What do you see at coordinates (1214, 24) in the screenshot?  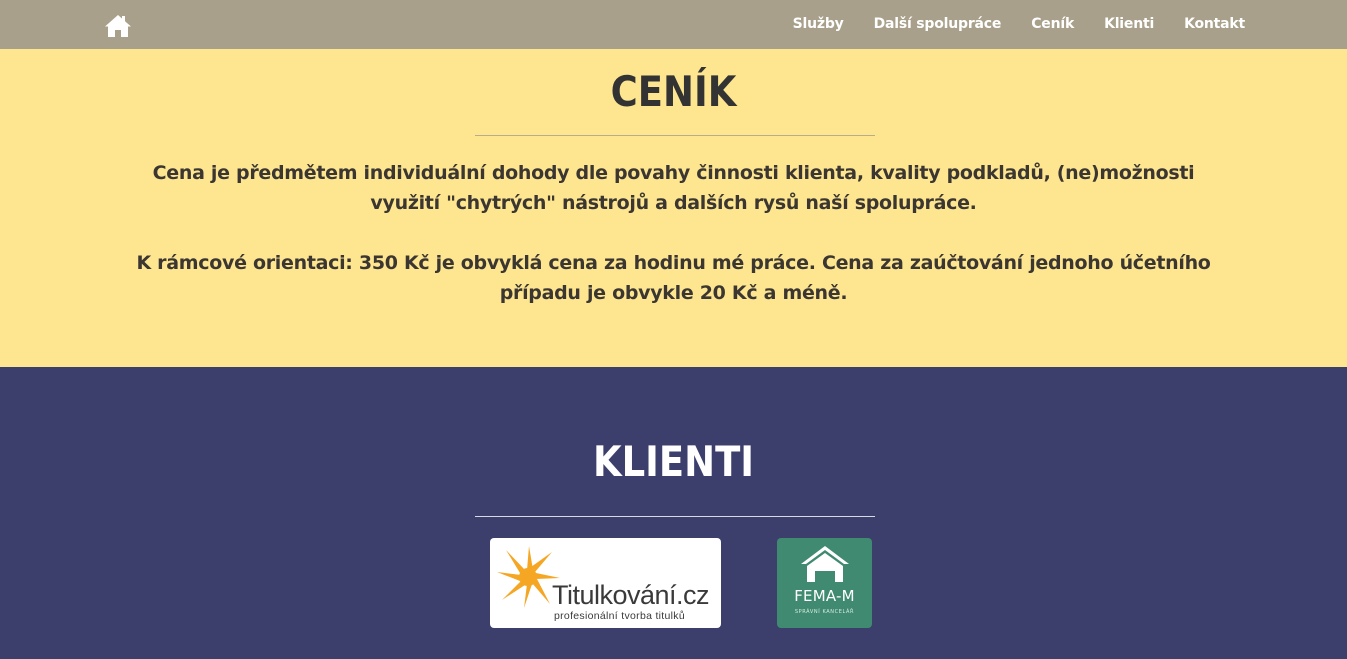 I see `nav-item-kontakt: Kontakt` at bounding box center [1214, 24].